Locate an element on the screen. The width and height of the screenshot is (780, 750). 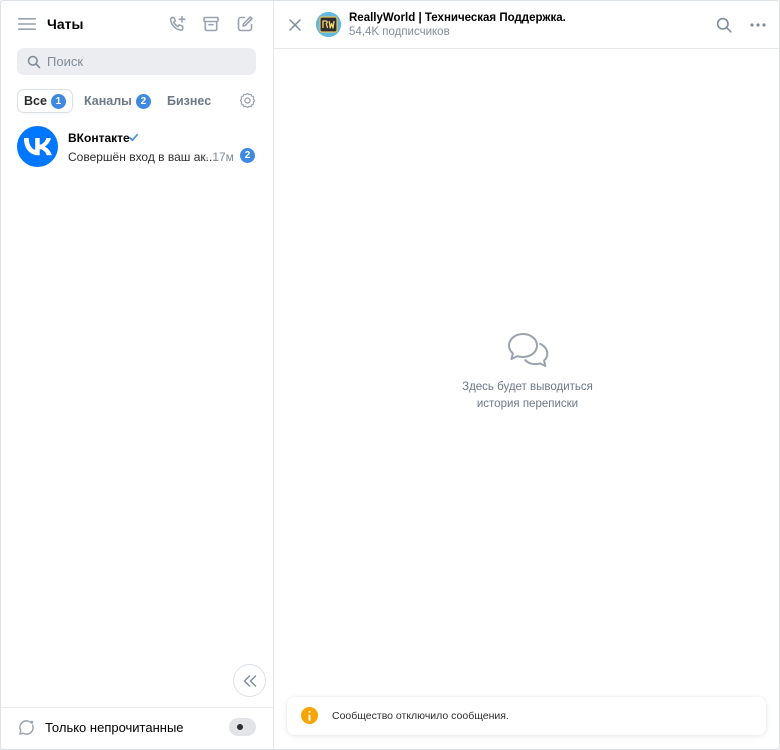
unread-filter-bar: Только непрочитанные is located at coordinates (137, 728).